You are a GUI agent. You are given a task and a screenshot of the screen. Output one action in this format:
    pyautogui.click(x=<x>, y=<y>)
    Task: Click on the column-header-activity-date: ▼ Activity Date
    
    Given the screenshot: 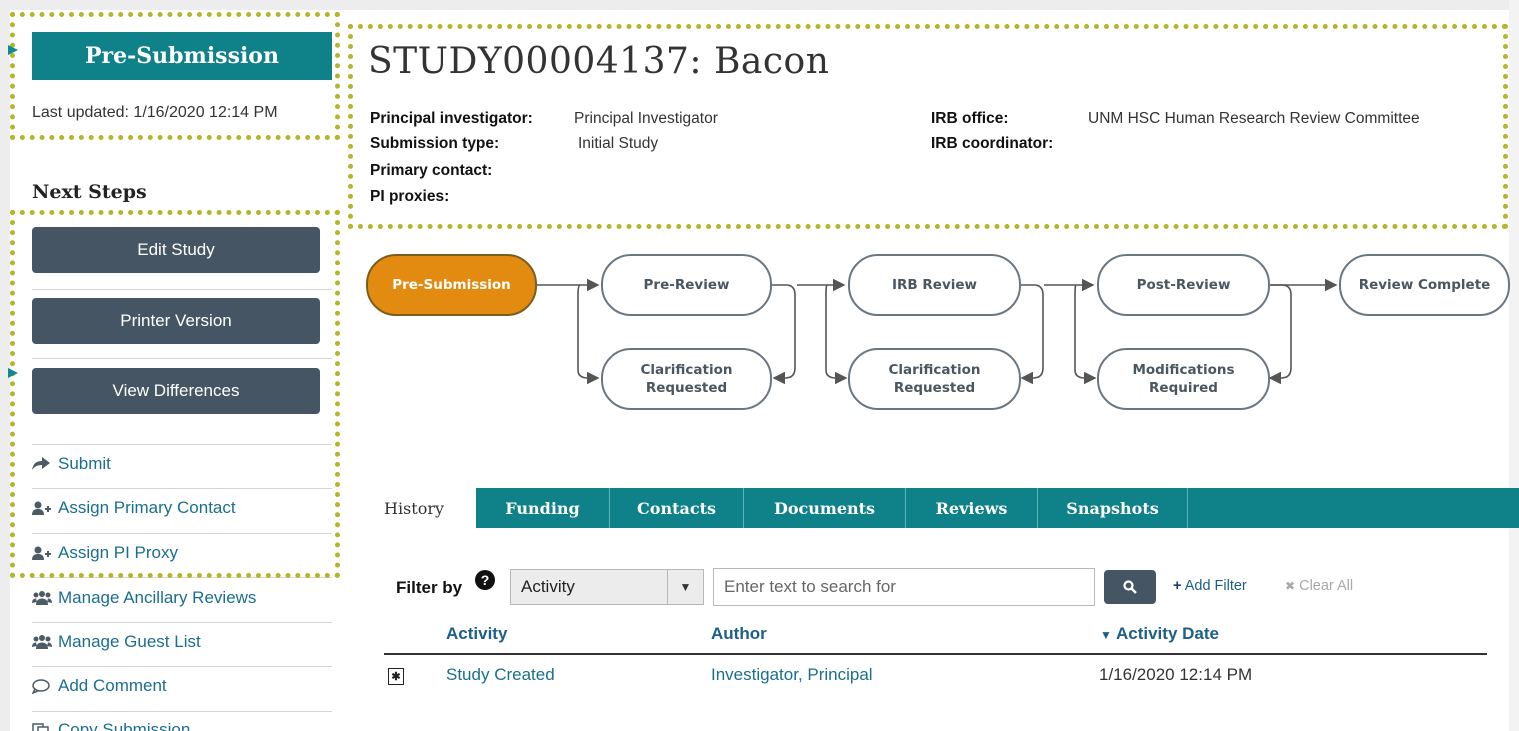 What is the action you would take?
    pyautogui.click(x=1159, y=634)
    